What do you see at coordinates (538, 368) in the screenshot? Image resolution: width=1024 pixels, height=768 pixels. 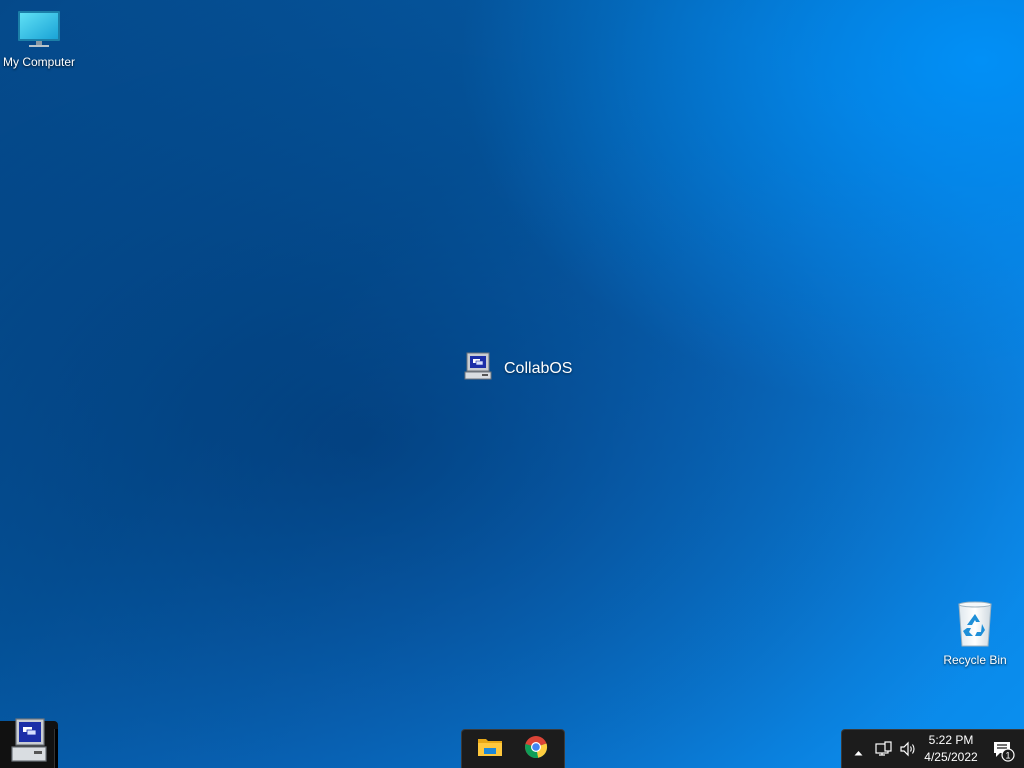 I see `collabos-logo-text: CollabOS` at bounding box center [538, 368].